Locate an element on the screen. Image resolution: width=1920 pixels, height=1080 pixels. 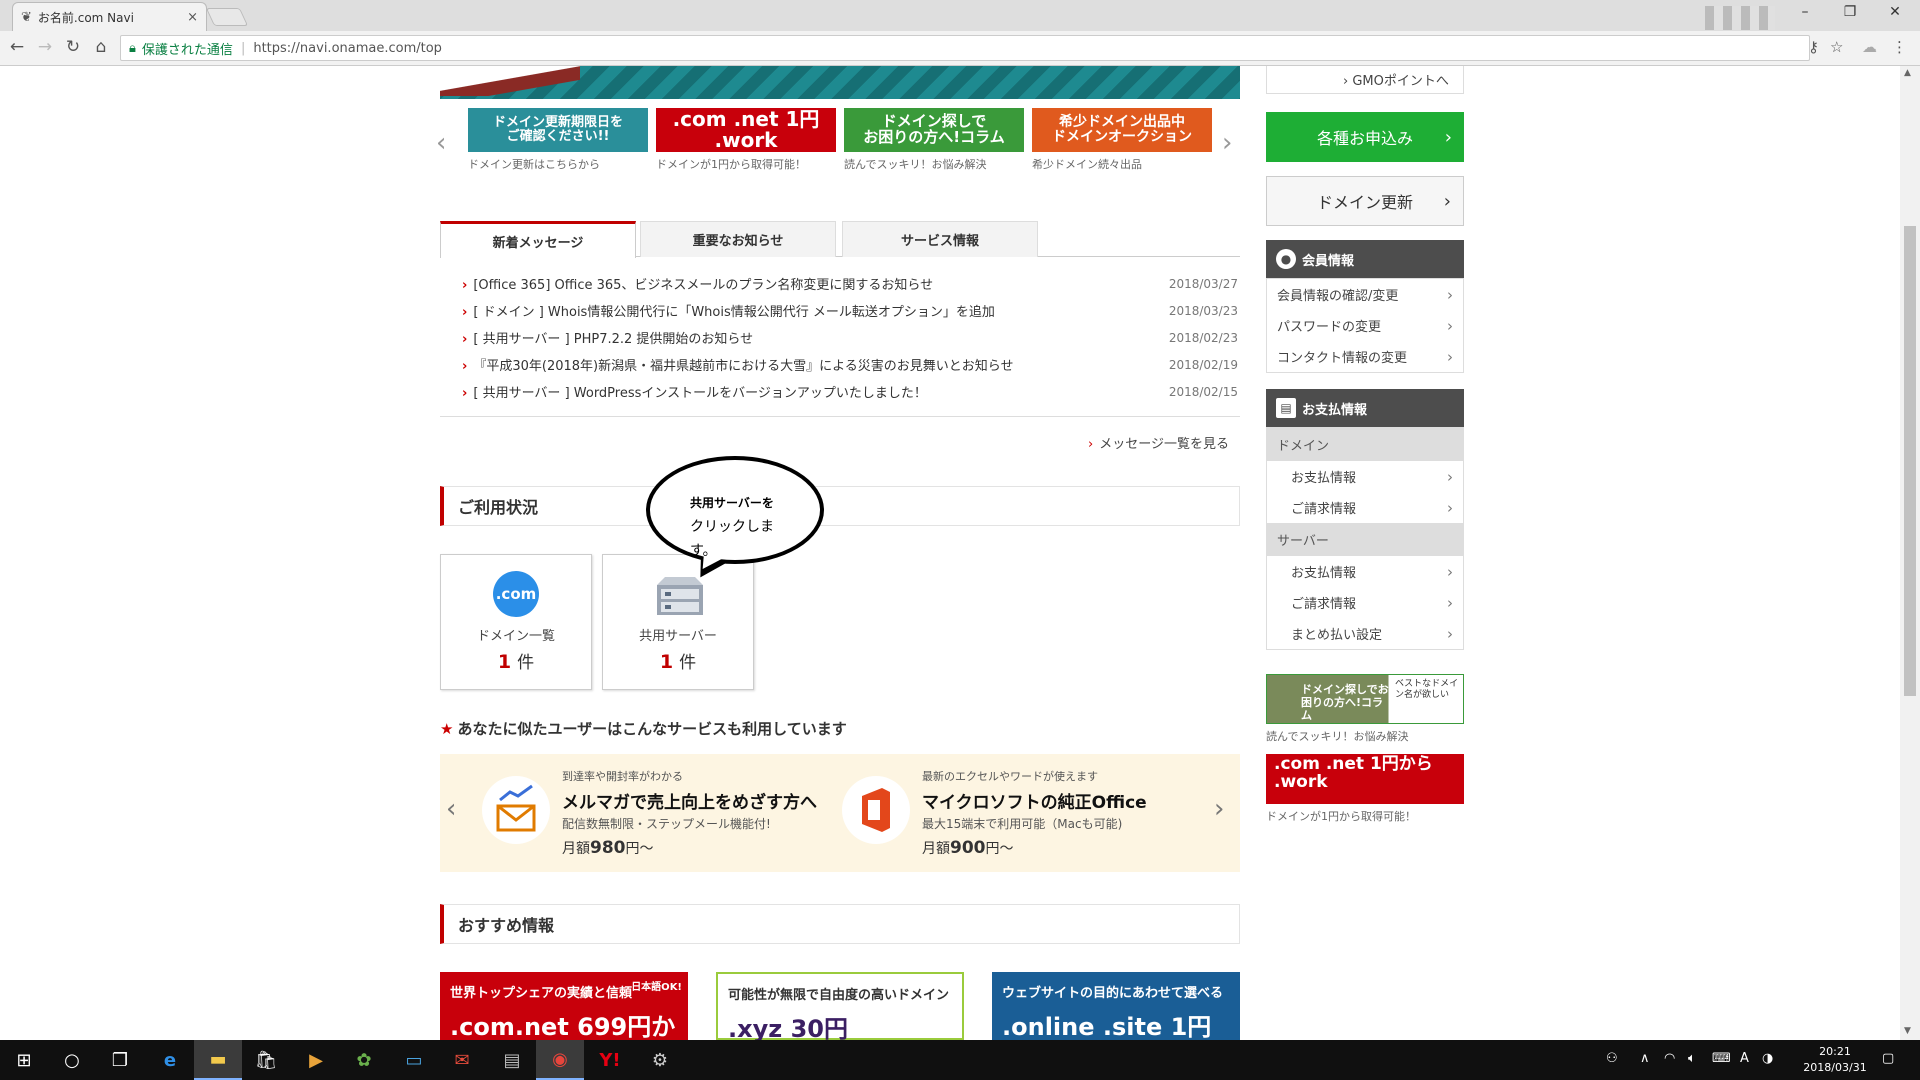
recommend-prev-icon: ‹ is located at coordinates (451, 809).